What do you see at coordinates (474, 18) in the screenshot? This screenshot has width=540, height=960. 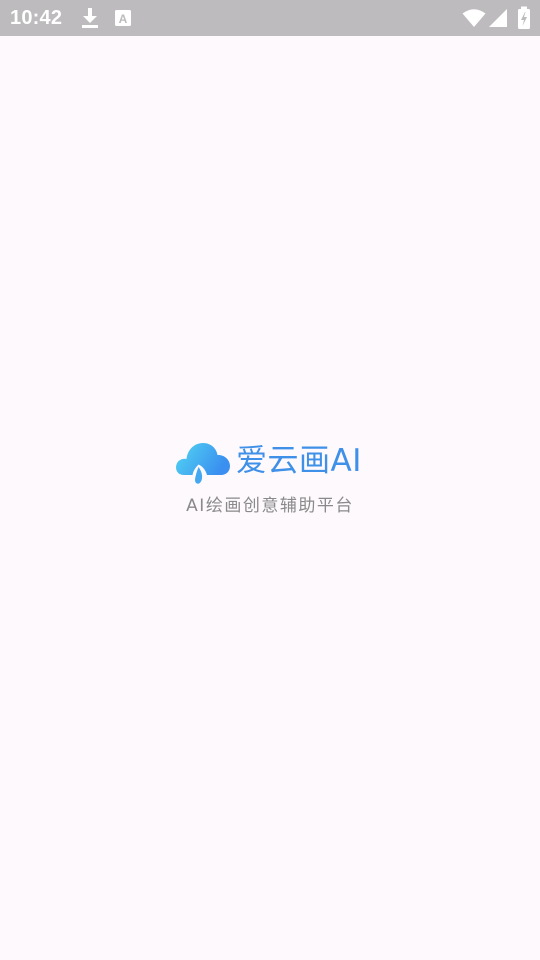 I see `wifi-icon` at bounding box center [474, 18].